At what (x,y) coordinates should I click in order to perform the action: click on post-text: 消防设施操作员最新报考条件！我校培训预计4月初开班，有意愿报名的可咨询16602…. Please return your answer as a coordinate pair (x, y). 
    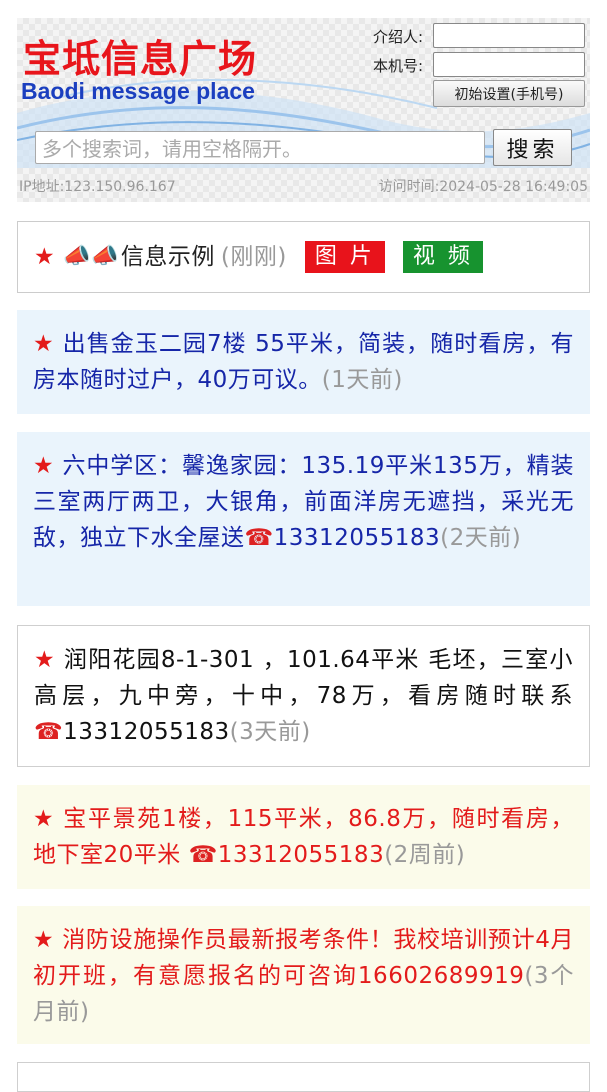
    Looking at the image, I should click on (304, 958).